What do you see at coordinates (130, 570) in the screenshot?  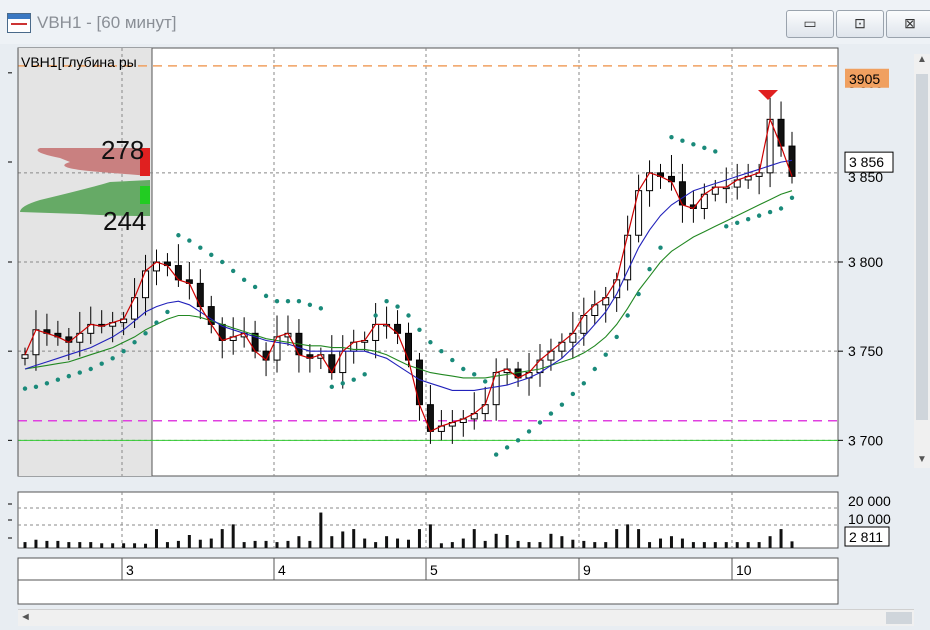 I see `date-label: 3` at bounding box center [130, 570].